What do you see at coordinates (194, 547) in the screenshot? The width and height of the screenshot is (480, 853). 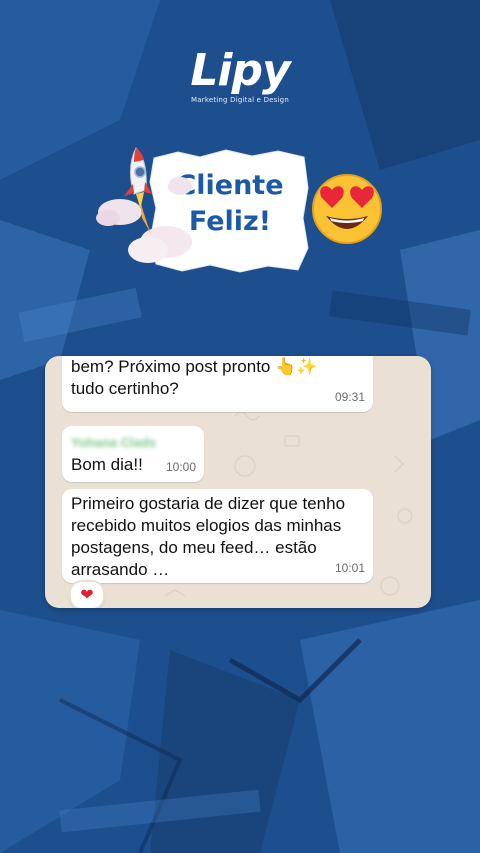 I see `message-line: postagens, do meu feed… estão` at bounding box center [194, 547].